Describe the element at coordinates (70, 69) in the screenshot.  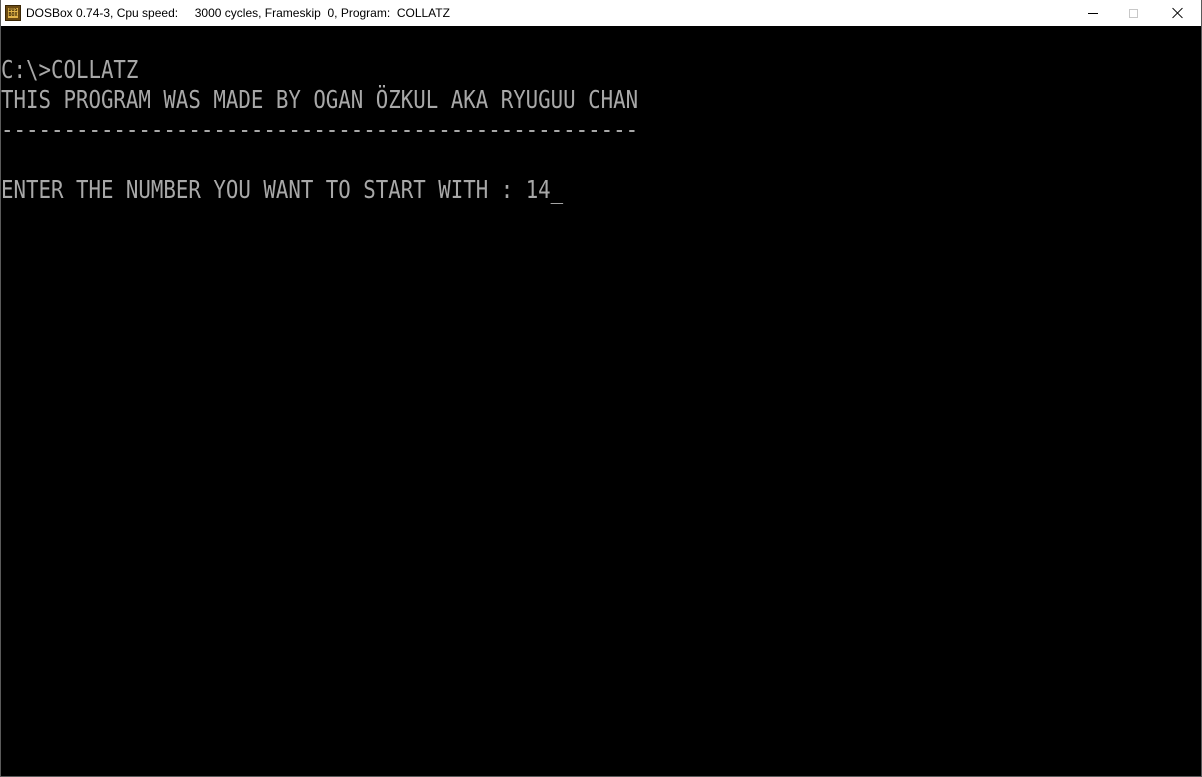
I see `command-line: C:\>COLLATZ` at that location.